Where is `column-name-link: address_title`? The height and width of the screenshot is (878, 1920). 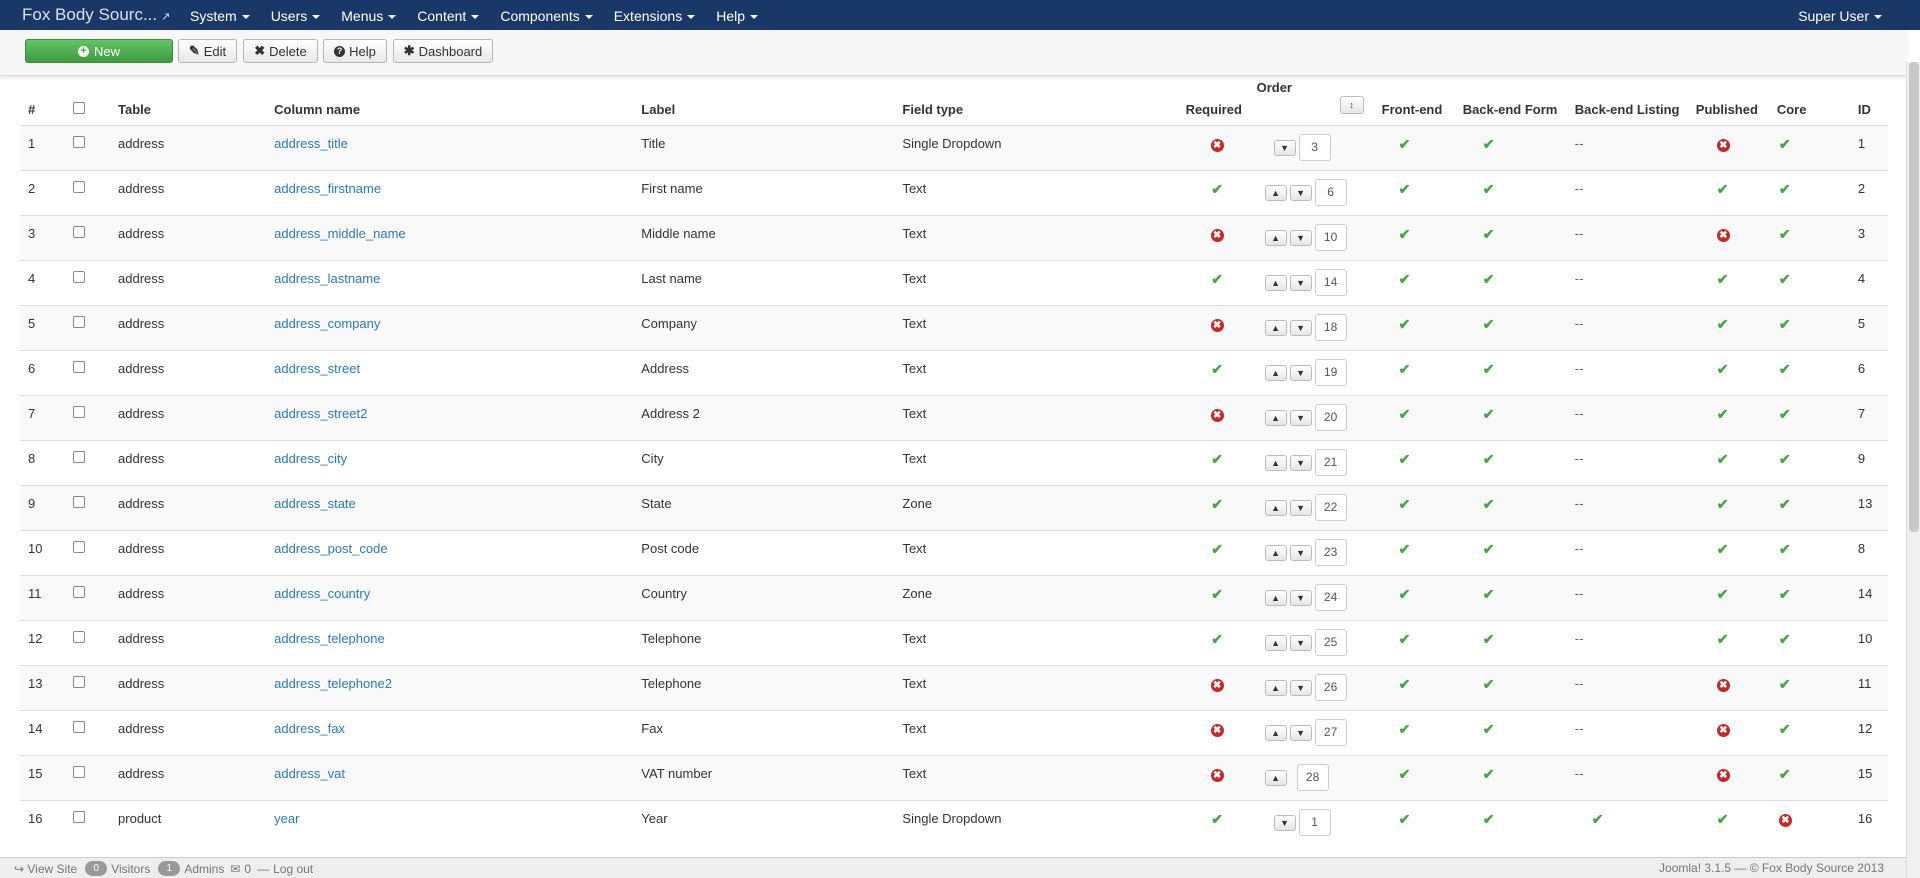 column-name-link: address_title is located at coordinates (311, 143).